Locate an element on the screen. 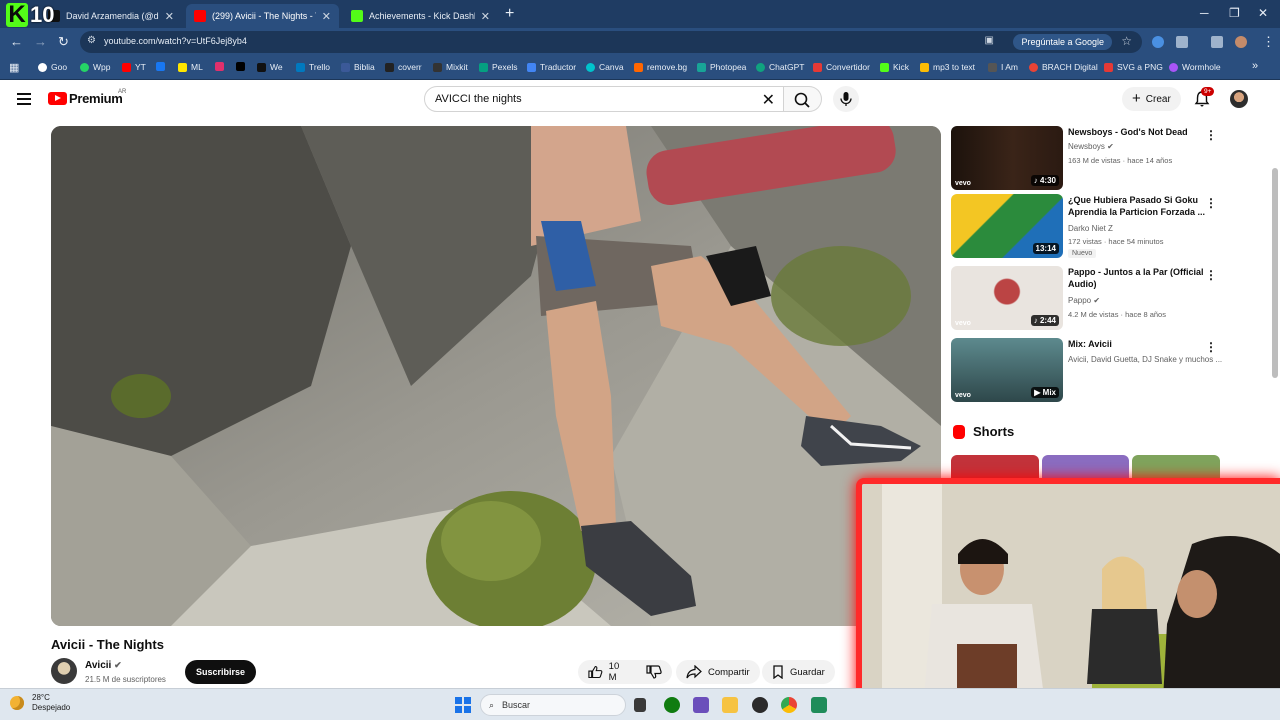  youtube-premium-logo: Premium AR is located at coordinates (87, 97).